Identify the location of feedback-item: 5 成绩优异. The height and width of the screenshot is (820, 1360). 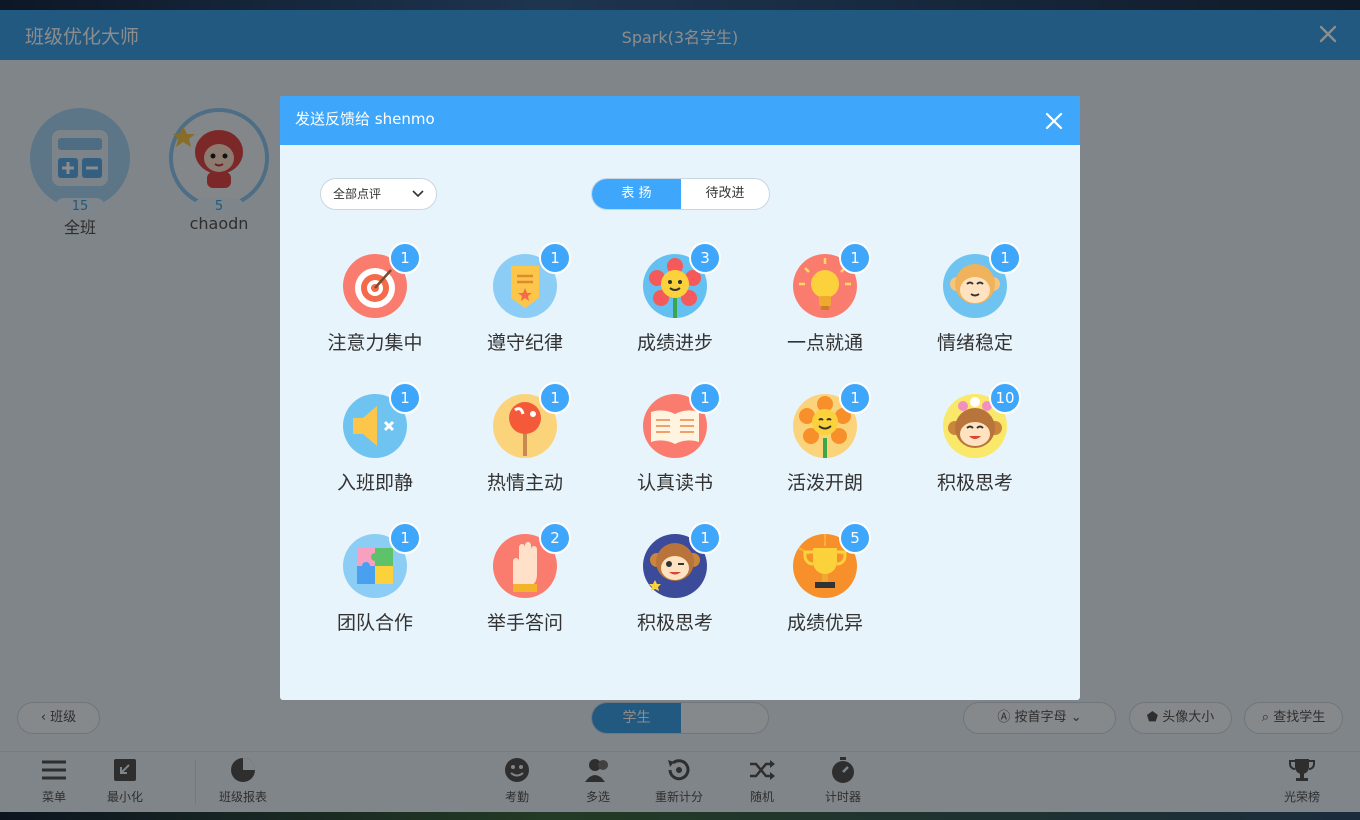
(825, 578).